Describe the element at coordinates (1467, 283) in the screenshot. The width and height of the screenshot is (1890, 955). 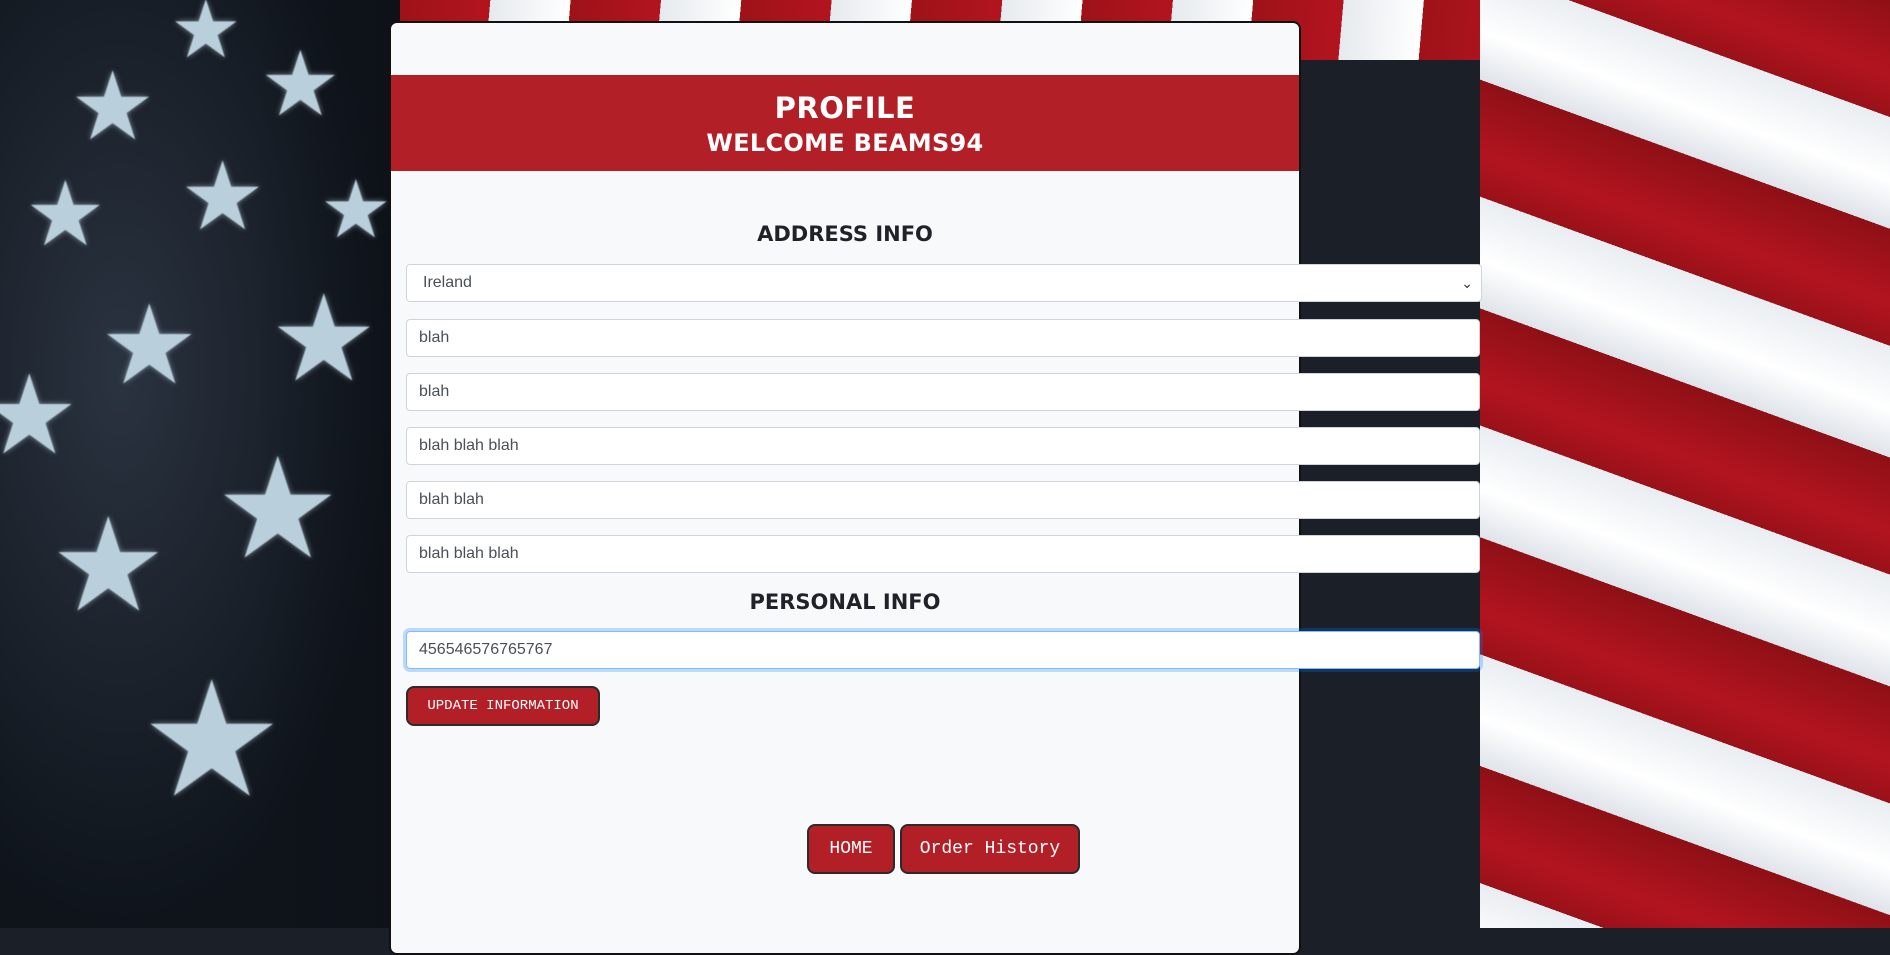
I see `chevron-down-icon: ⌄` at that location.